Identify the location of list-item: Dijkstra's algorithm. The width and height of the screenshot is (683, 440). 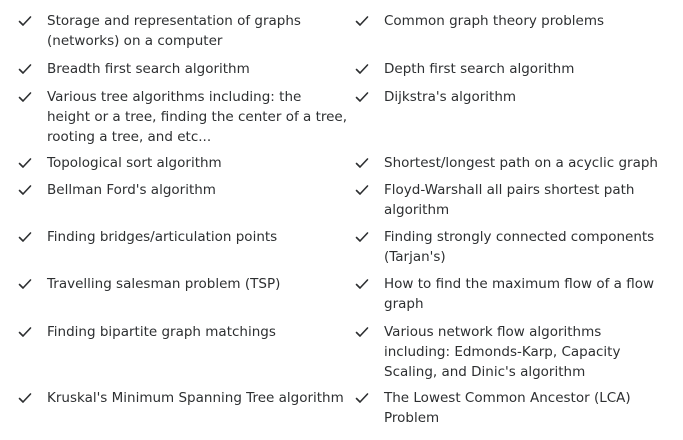
(512, 97).